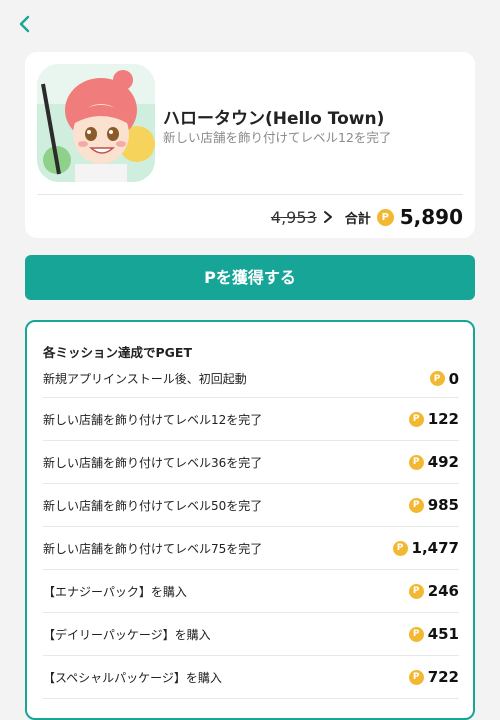 The image size is (500, 720). I want to click on old-points: 4,953, so click(293, 217).